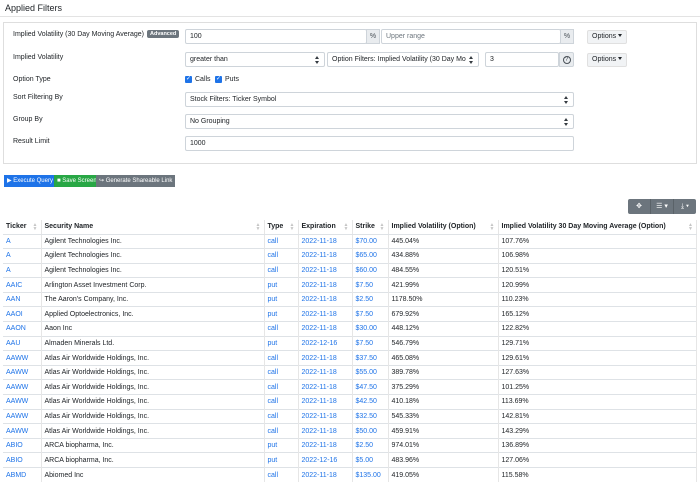 The height and width of the screenshot is (485, 700). What do you see at coordinates (325, 227) in the screenshot?
I see `col-expiration: Expiration ▲ ▼` at bounding box center [325, 227].